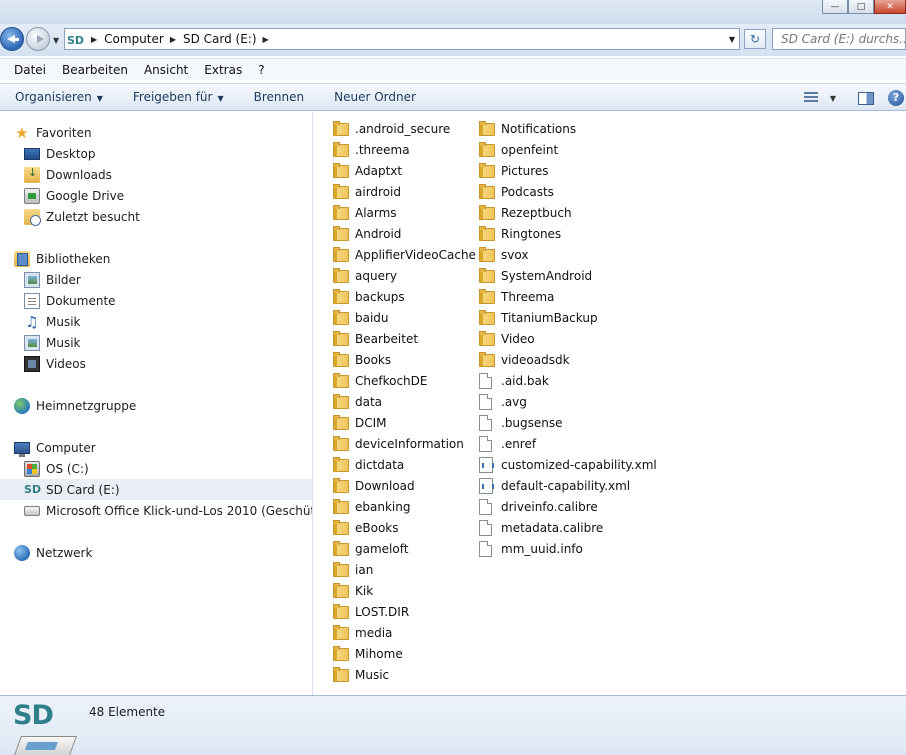 Image resolution: width=906 pixels, height=755 pixels. I want to click on card-shape, so click(45, 745).